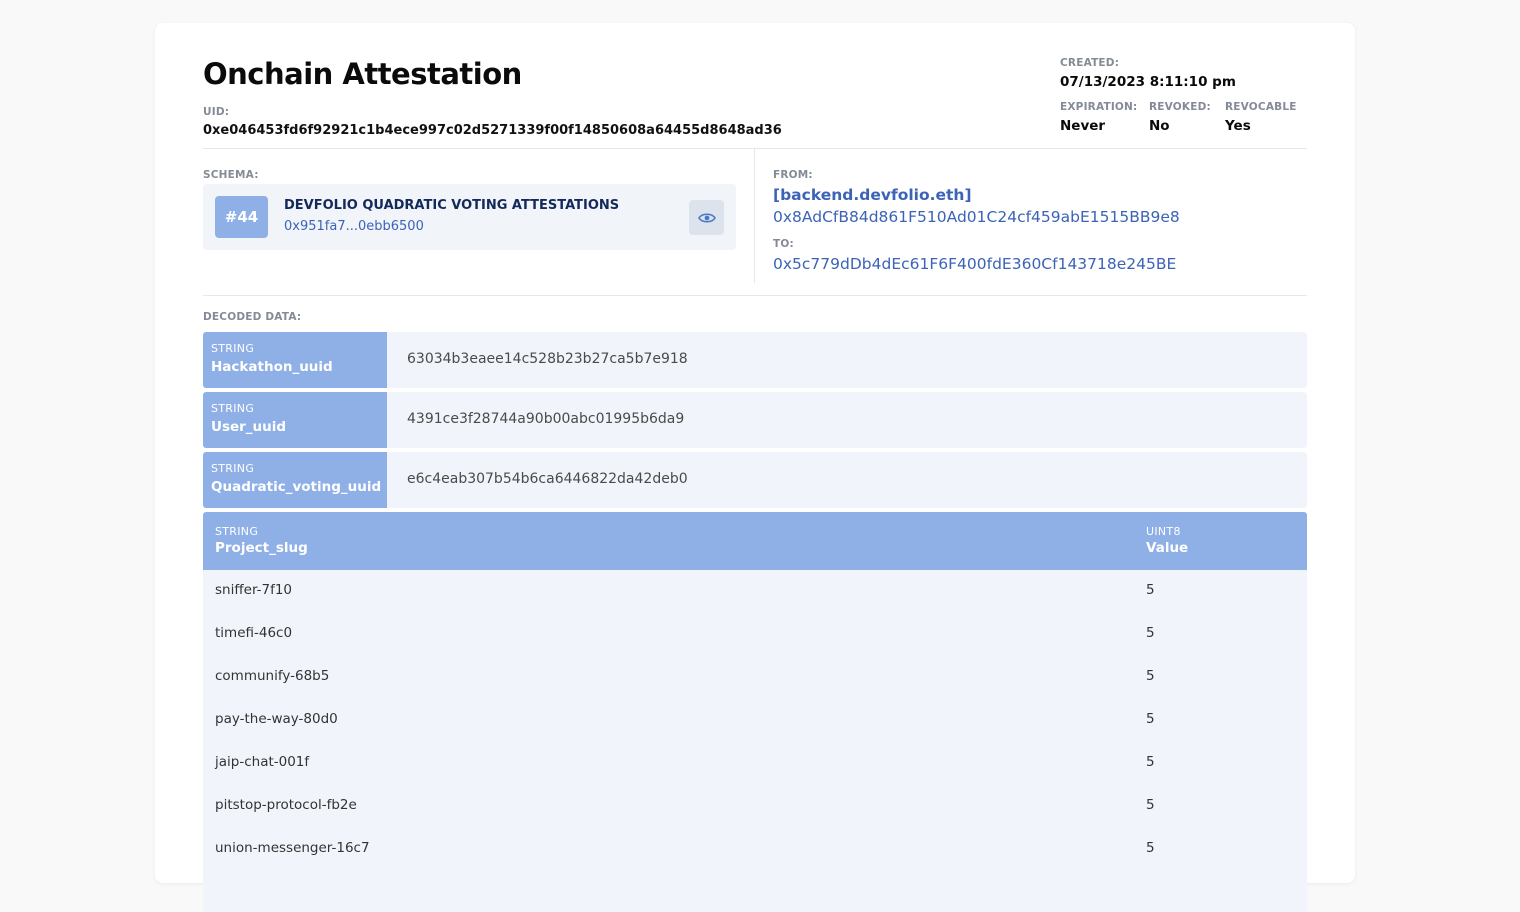  What do you see at coordinates (793, 175) in the screenshot?
I see `from-label: FROM:` at bounding box center [793, 175].